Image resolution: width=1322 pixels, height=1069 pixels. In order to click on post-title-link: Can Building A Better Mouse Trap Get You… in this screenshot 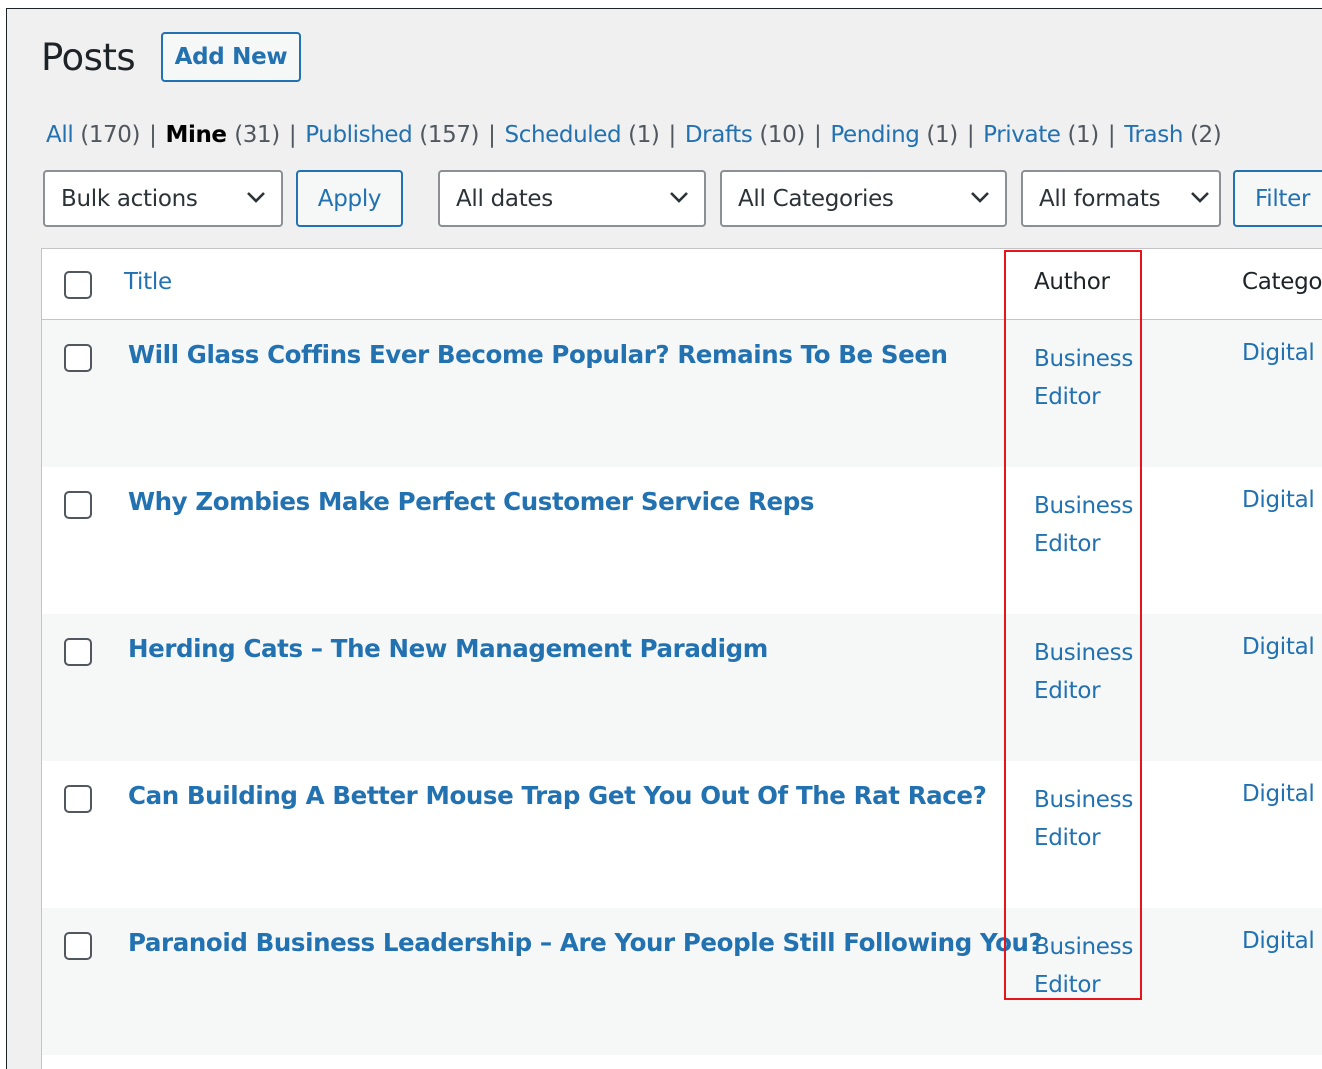, I will do `click(557, 795)`.